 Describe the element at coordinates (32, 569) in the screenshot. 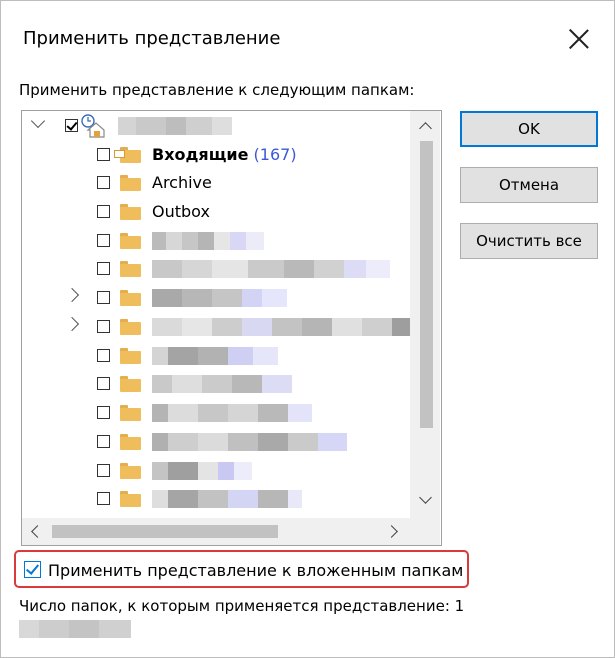

I see `apply-to-subfolders-checkbox` at that location.